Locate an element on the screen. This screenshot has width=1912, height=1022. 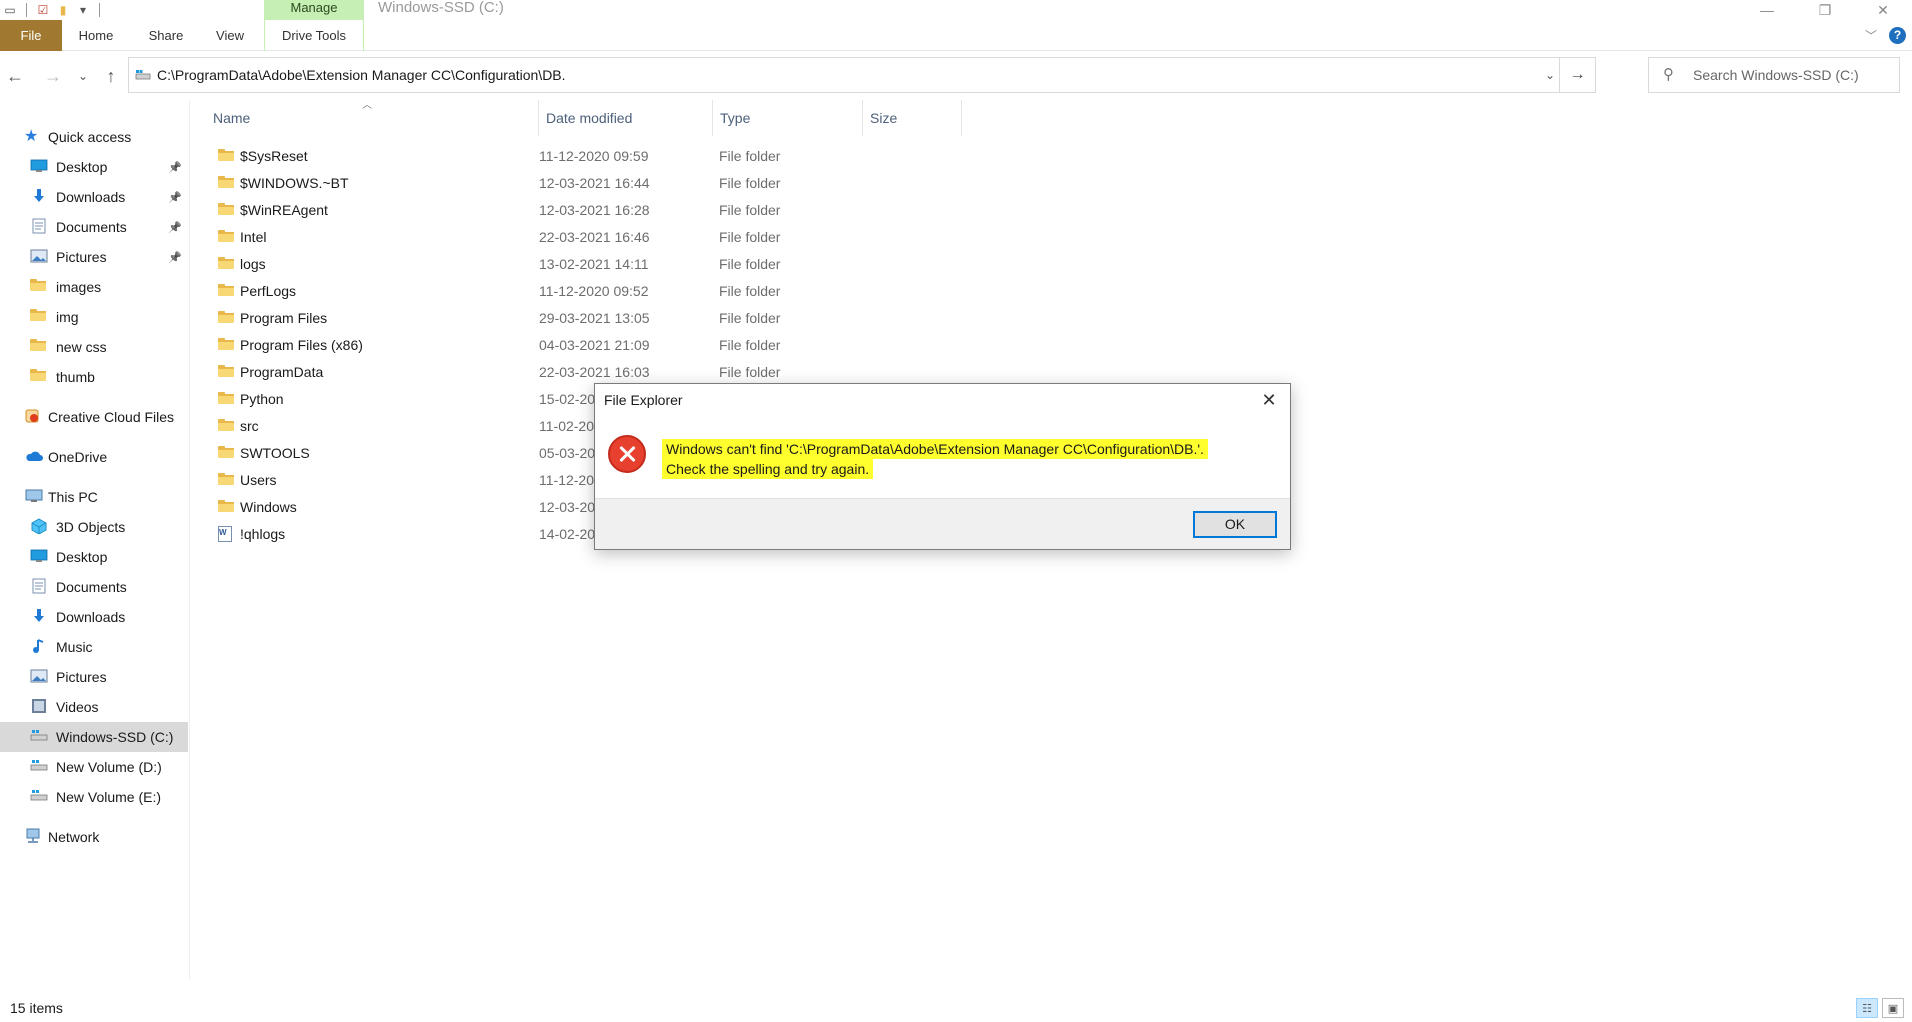
file-row: $SysReset 11-12-2020 09:59 File folder is located at coordinates (662, 156).